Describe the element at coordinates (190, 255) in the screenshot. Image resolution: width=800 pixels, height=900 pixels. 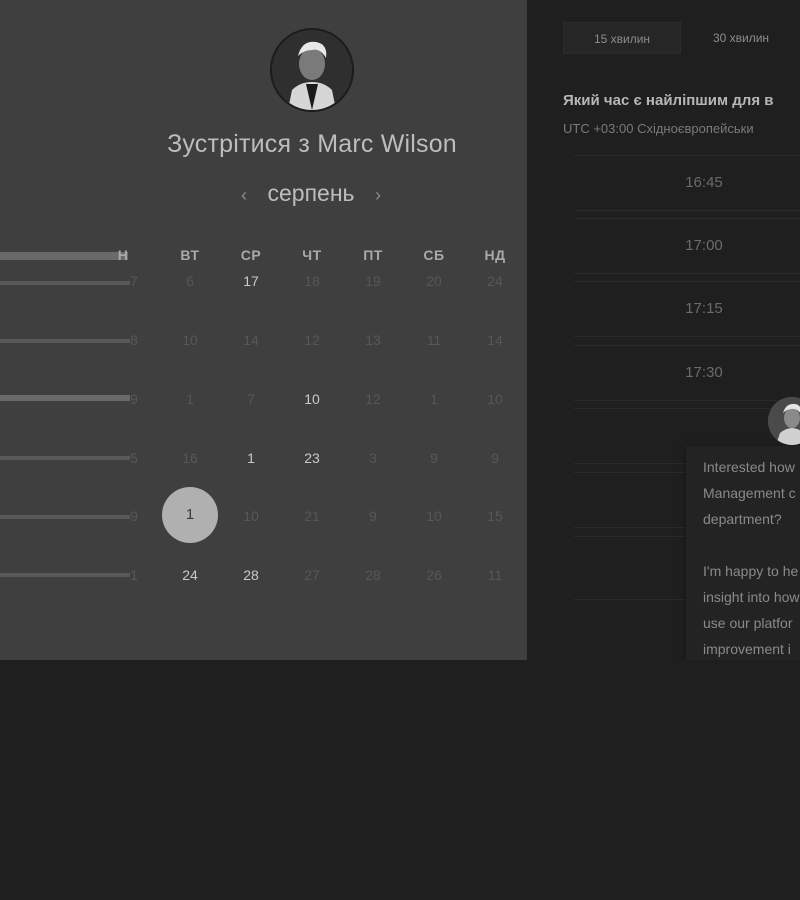
I see `weekday-label: ВТ` at that location.